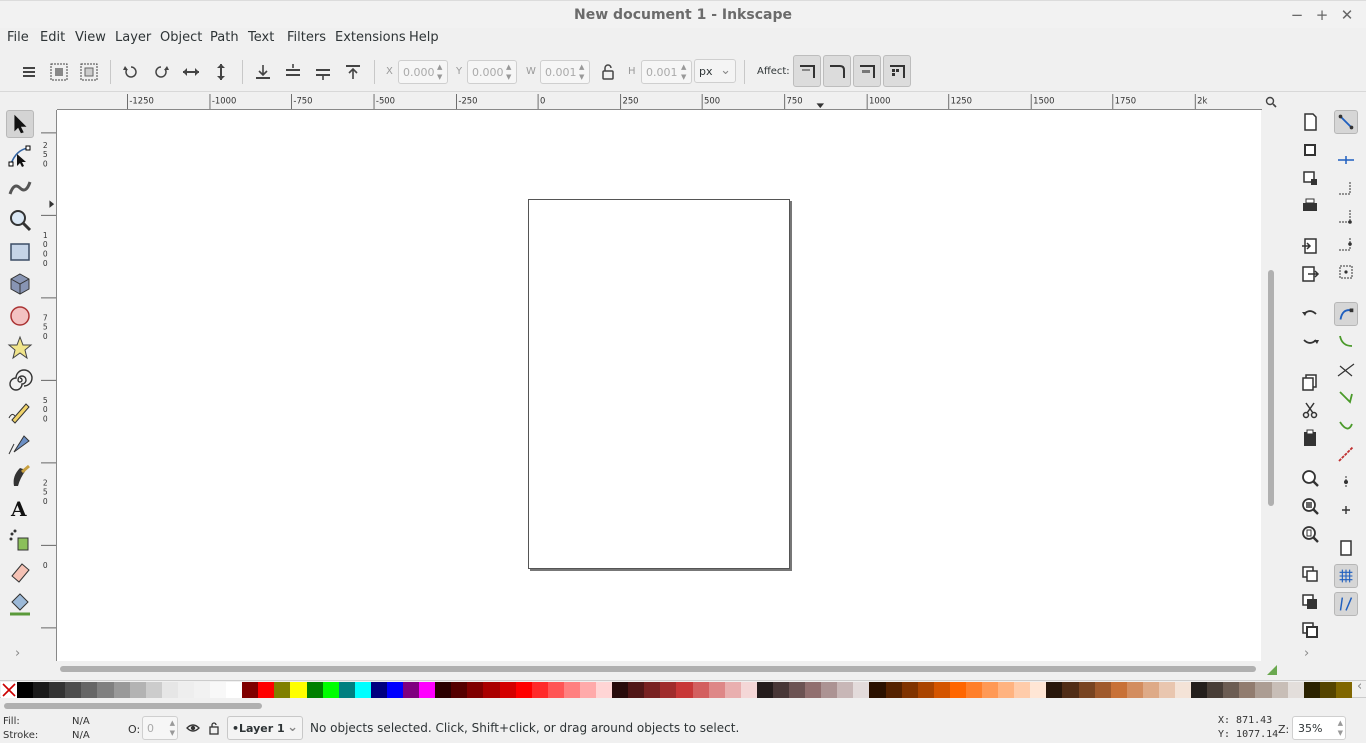 The width and height of the screenshot is (1366, 743). Describe the element at coordinates (1310, 382) in the screenshot. I see `copy-icon` at that location.